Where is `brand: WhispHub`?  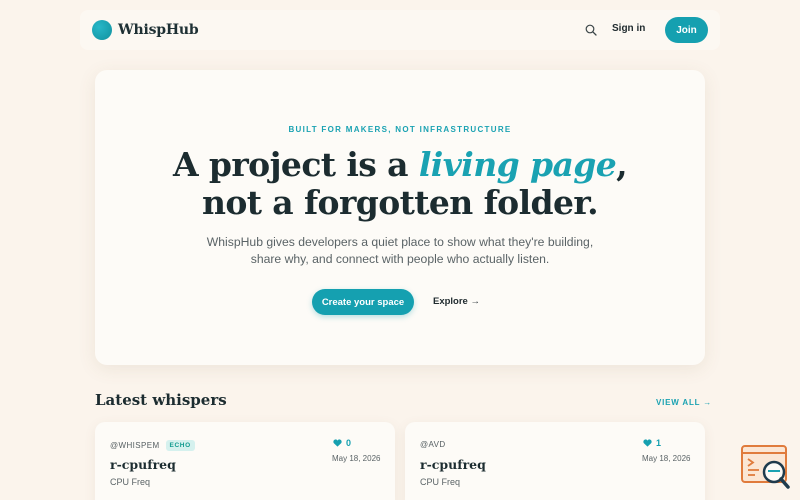
brand: WhispHub is located at coordinates (145, 30).